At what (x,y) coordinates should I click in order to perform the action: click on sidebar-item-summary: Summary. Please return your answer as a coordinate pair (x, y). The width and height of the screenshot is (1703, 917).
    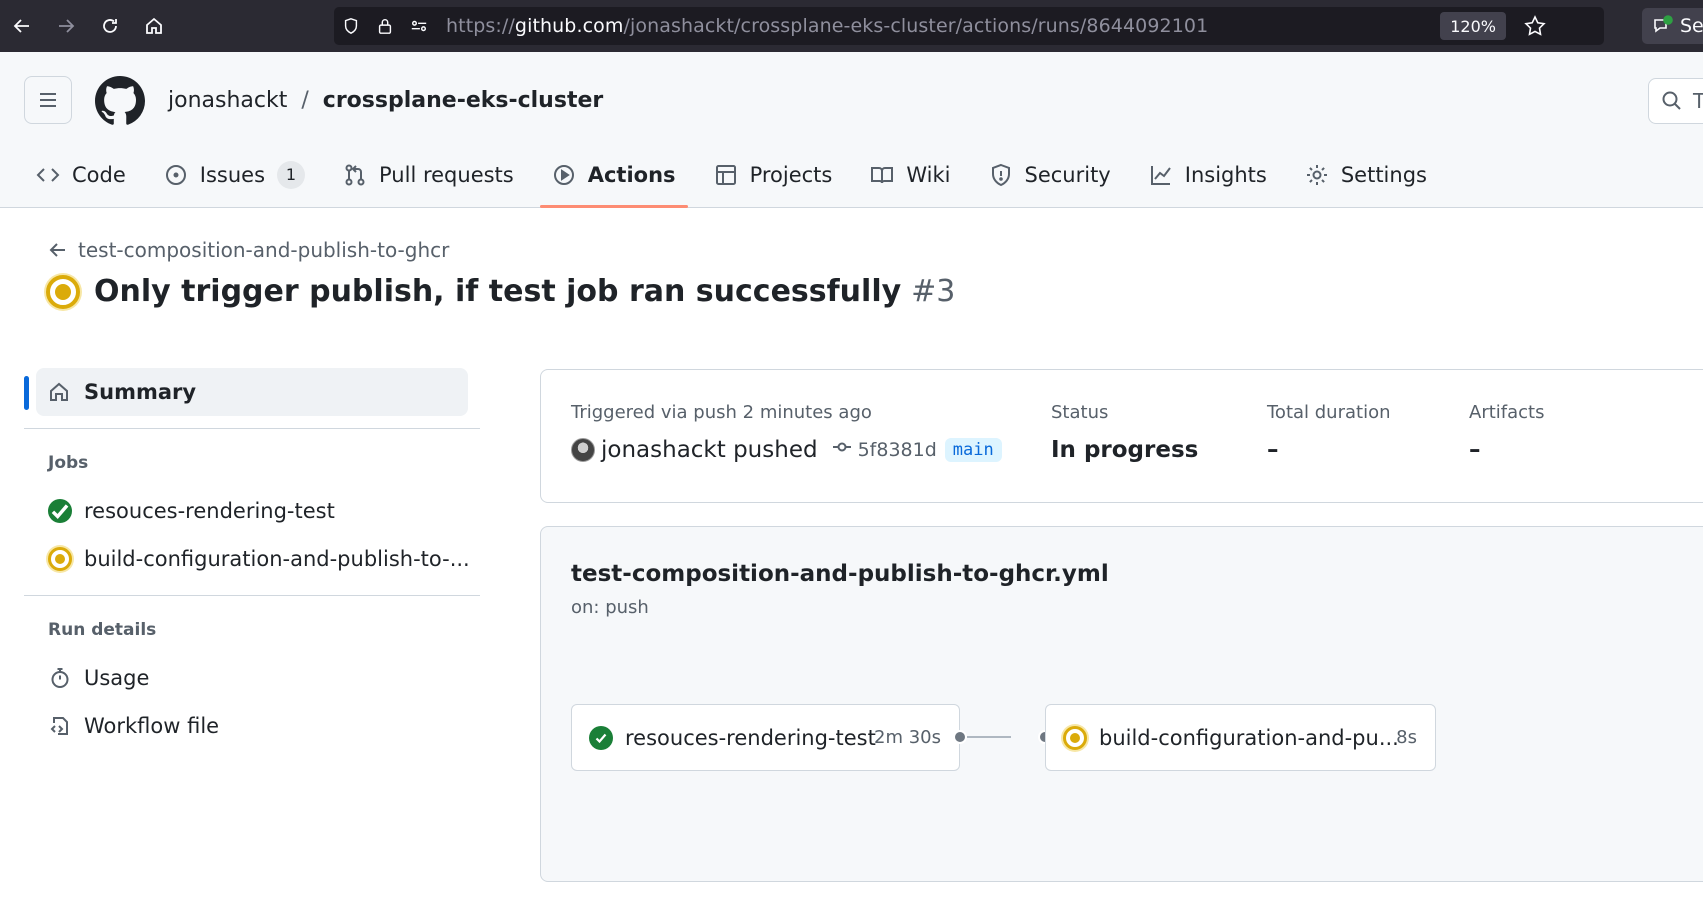
    Looking at the image, I should click on (246, 392).